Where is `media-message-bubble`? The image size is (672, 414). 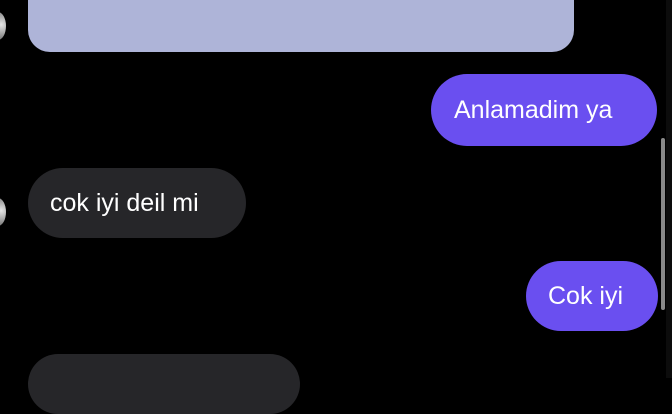 media-message-bubble is located at coordinates (301, 26).